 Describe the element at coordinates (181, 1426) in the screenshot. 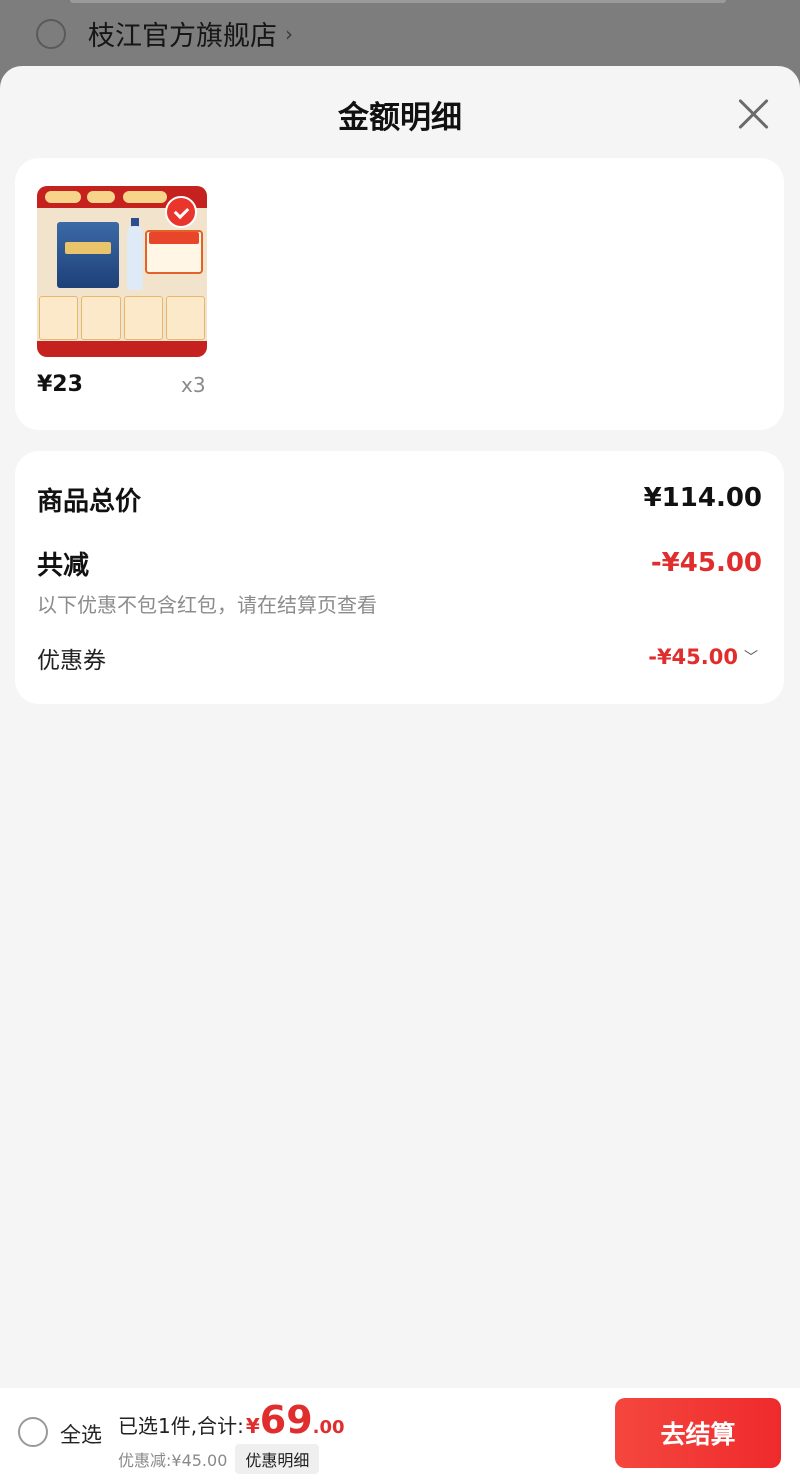

I see `selected-summary: 已选1件,合计:` at that location.